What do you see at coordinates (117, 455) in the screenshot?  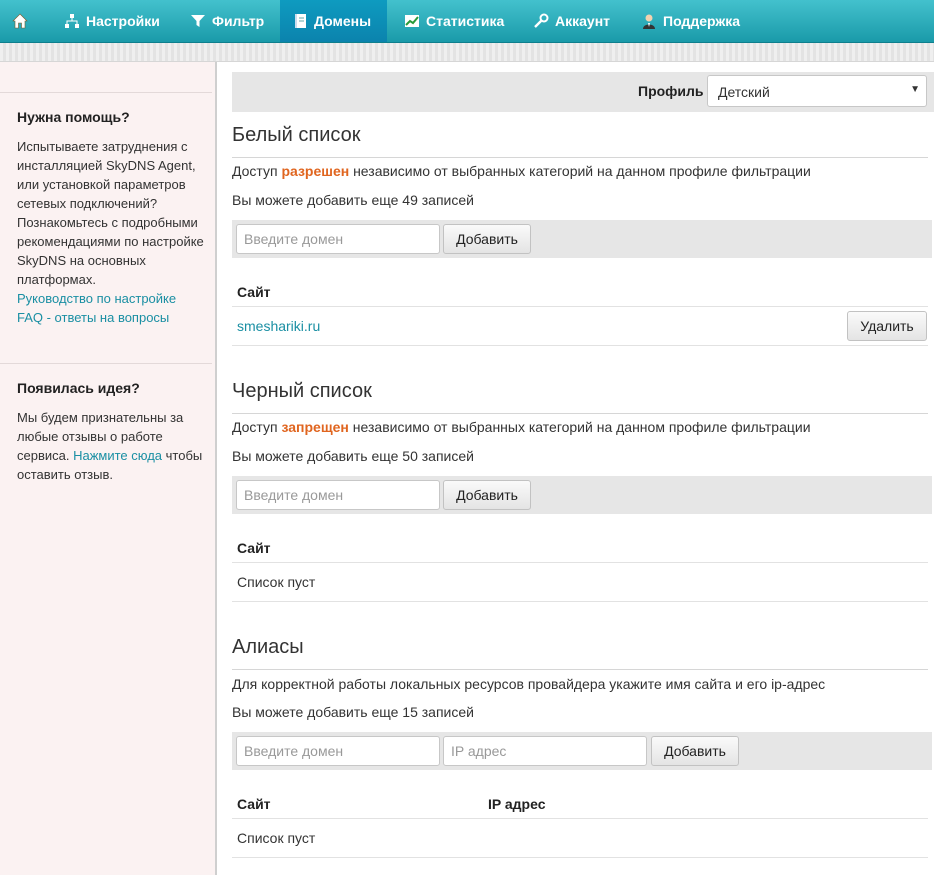 I see `feedback-link: Нажмите сюда` at bounding box center [117, 455].